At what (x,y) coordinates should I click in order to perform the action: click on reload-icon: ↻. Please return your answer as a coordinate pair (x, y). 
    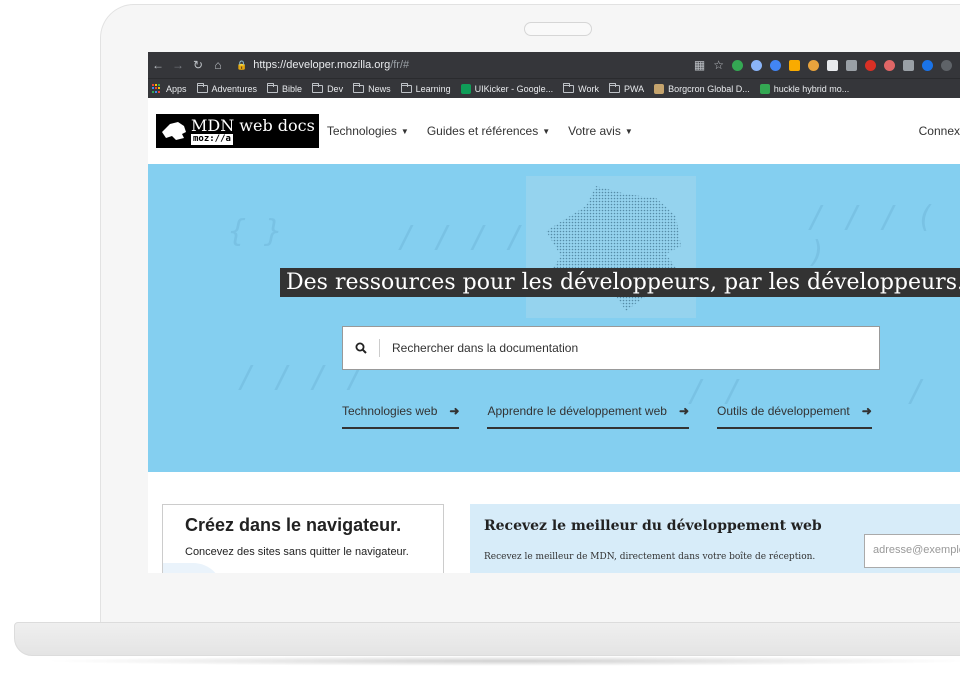
    Looking at the image, I should click on (198, 65).